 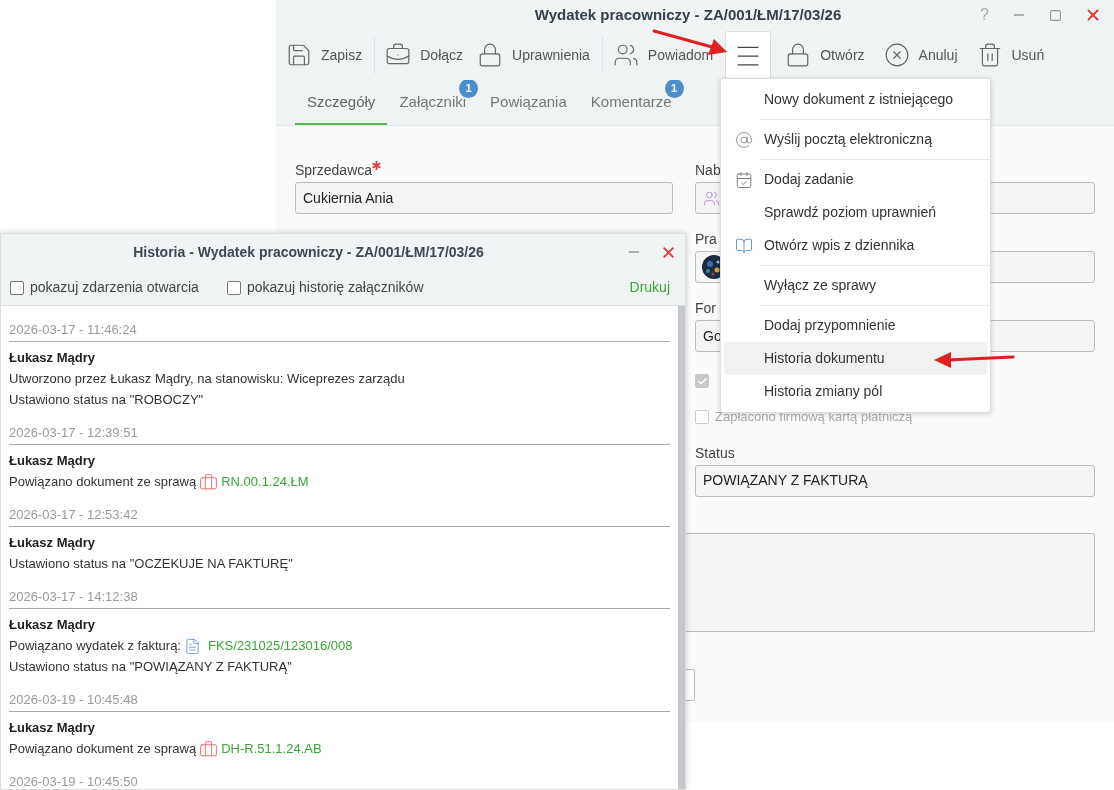 I want to click on field-label: Sprzedawca, so click(x=334, y=170).